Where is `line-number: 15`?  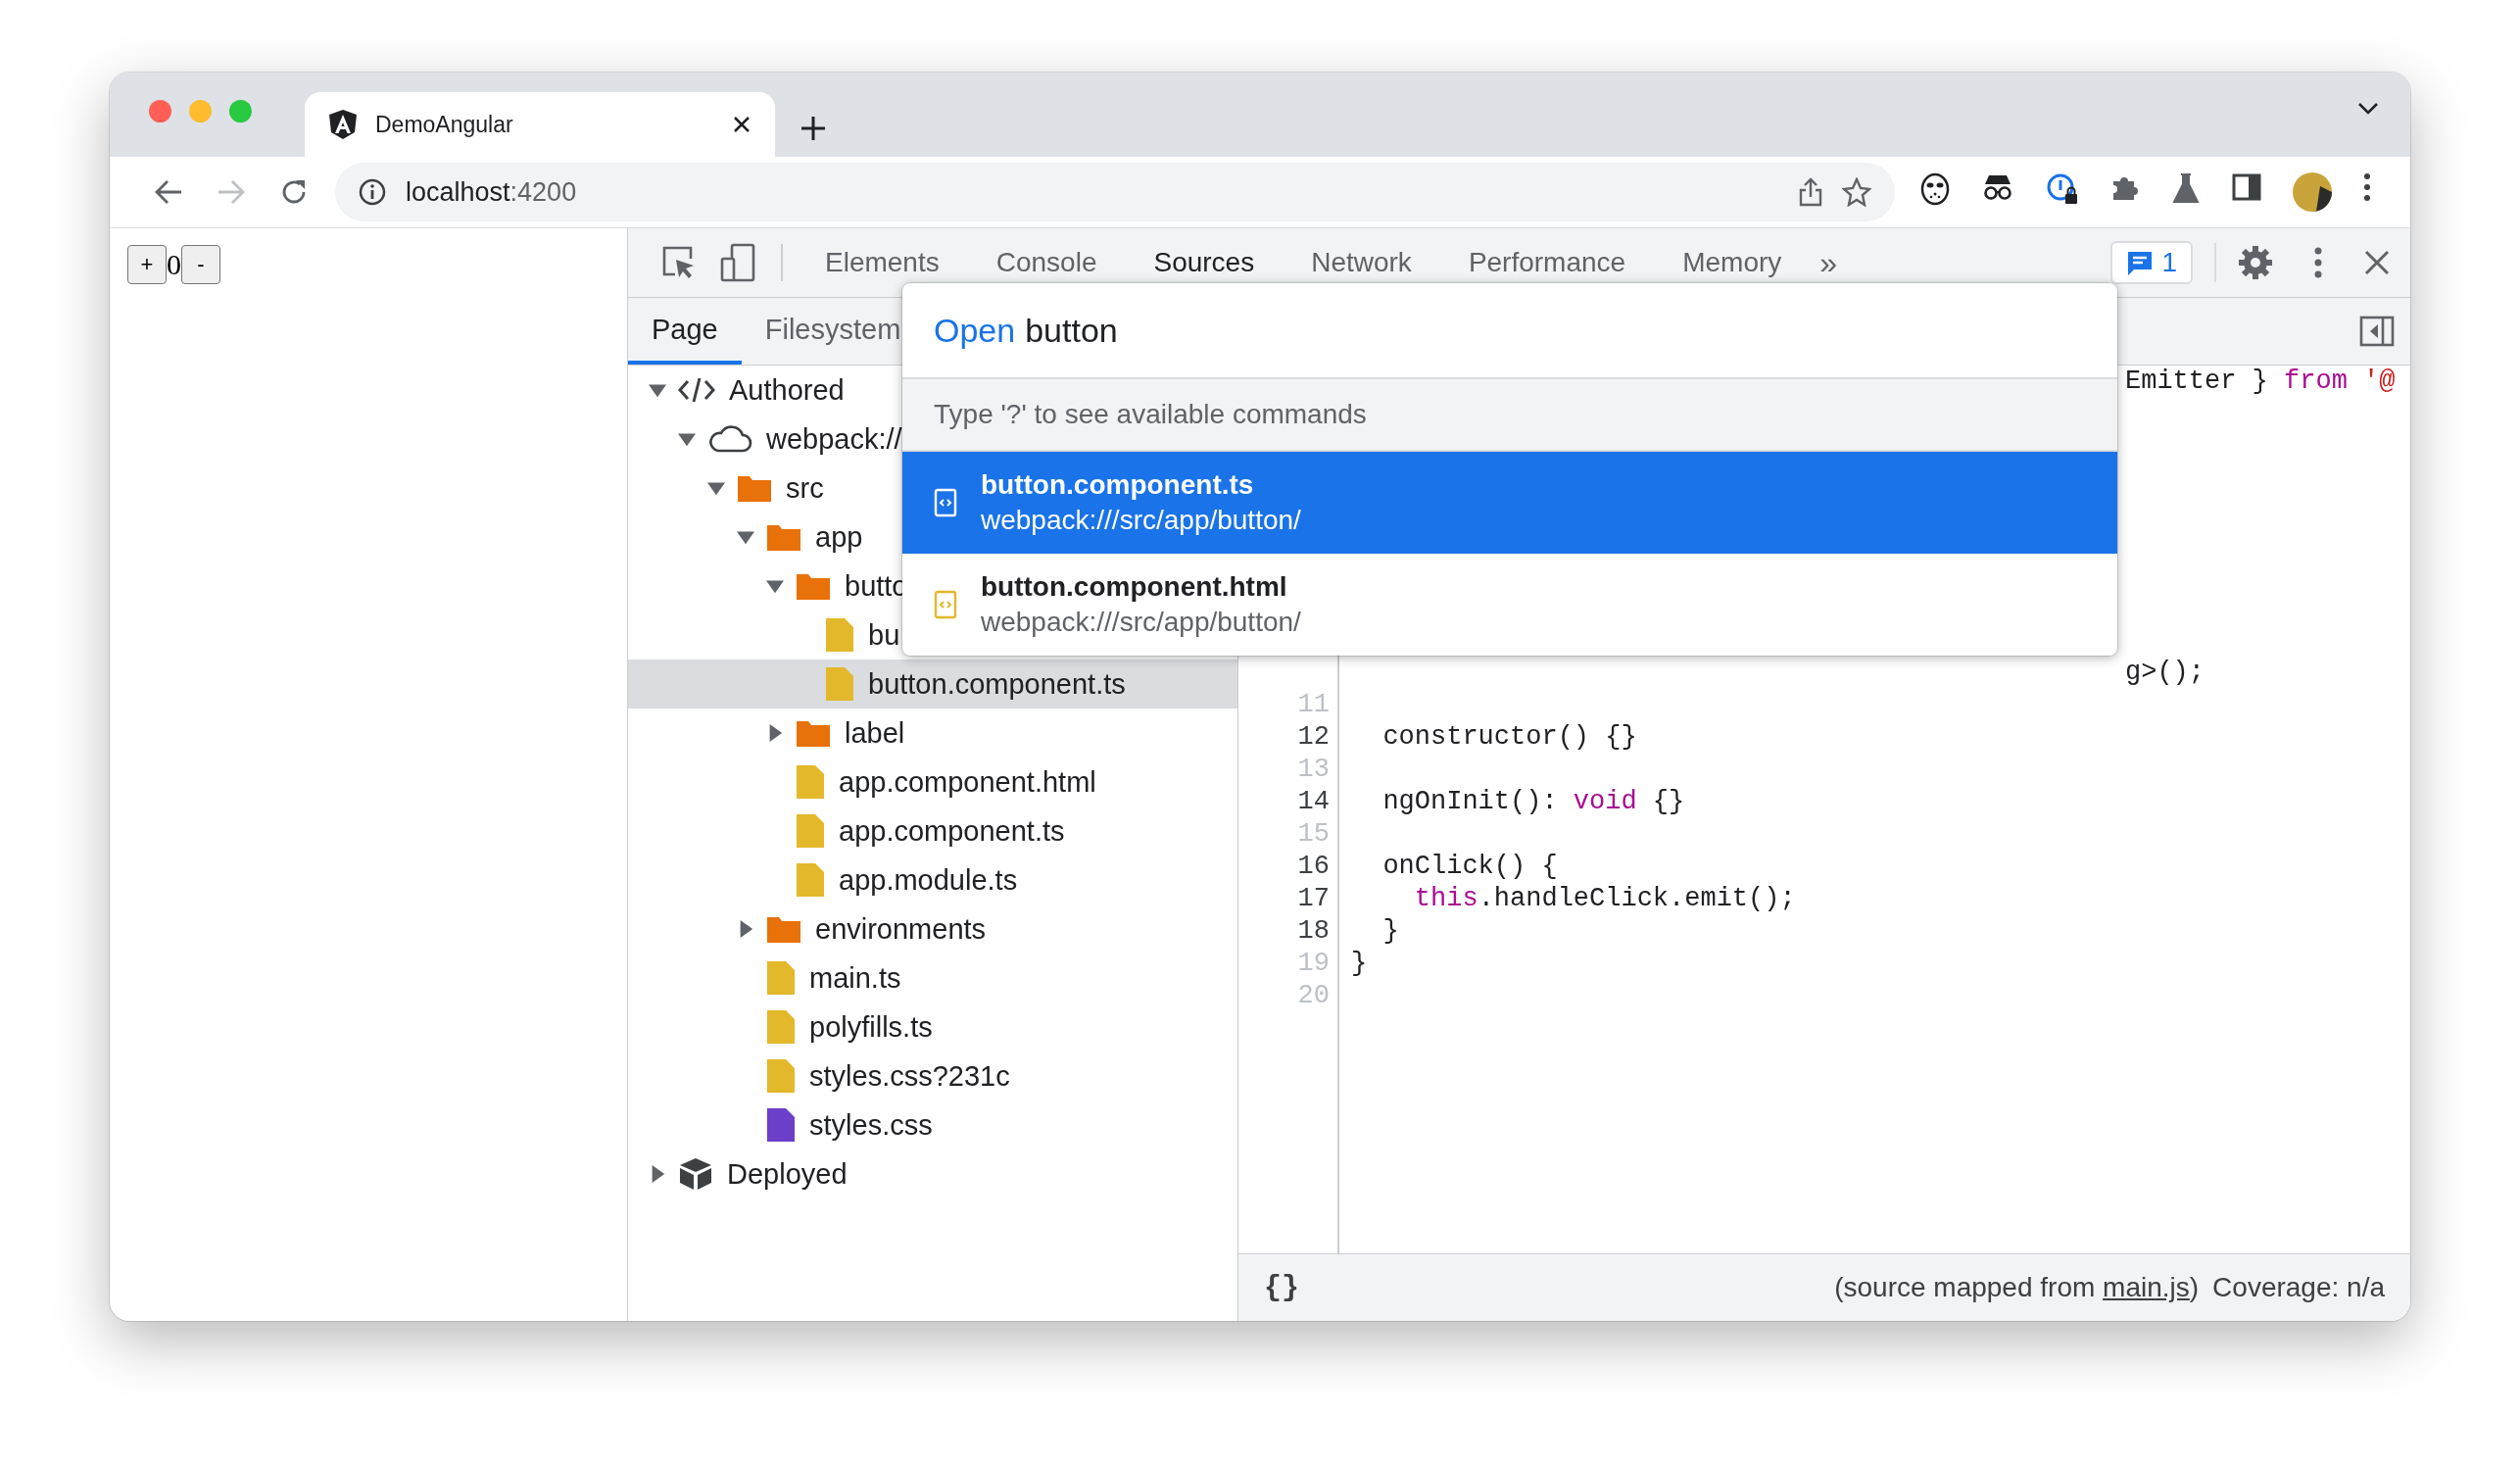
line-number: 15 is located at coordinates (1313, 835).